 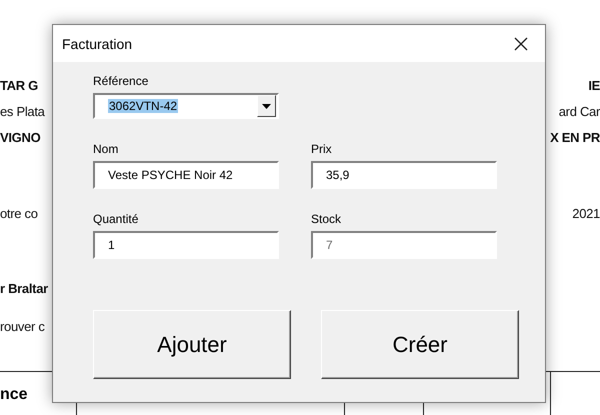 I want to click on field-label: Nom, so click(x=106, y=149).